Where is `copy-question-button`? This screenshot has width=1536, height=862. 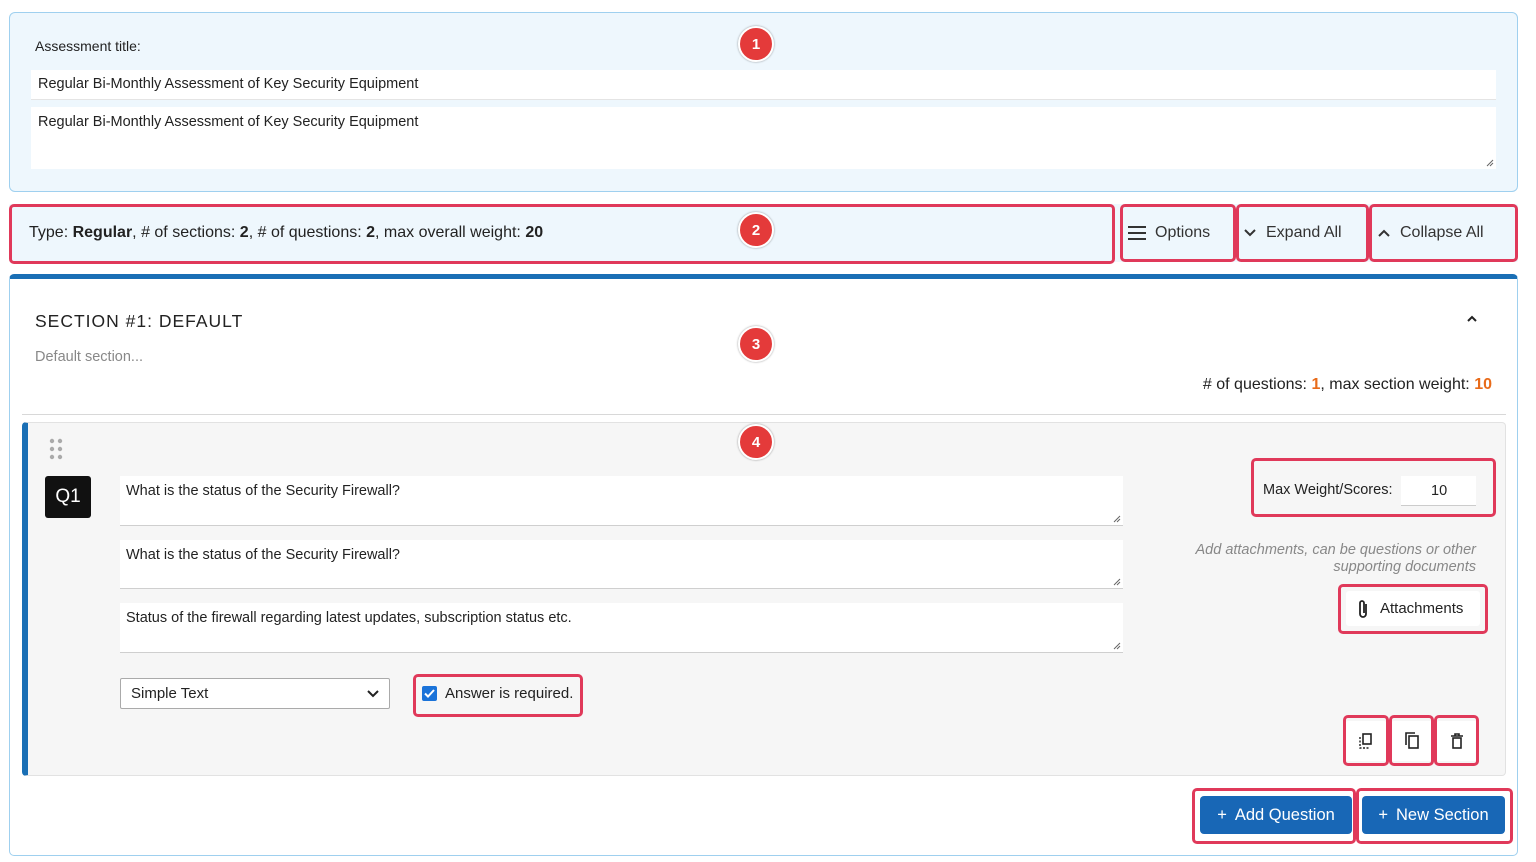
copy-question-button is located at coordinates (1412, 741).